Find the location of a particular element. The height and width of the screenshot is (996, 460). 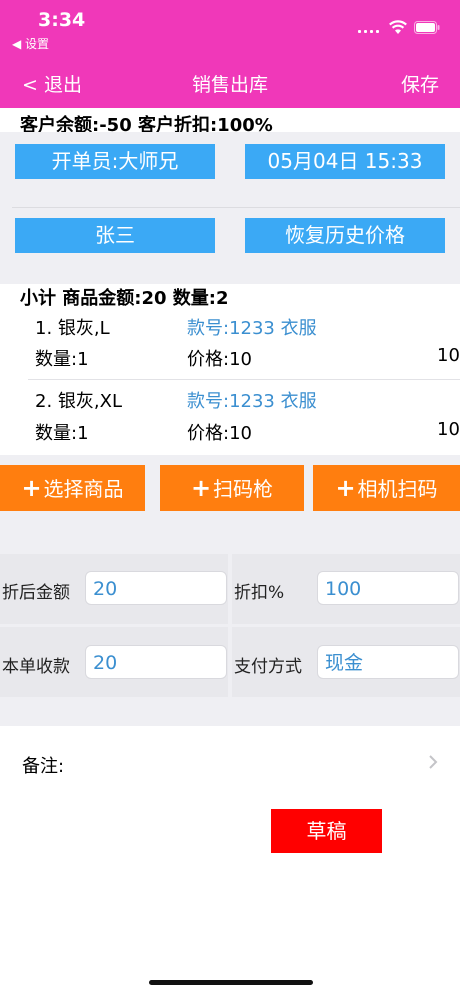

discount-input: 100 is located at coordinates (388, 588).